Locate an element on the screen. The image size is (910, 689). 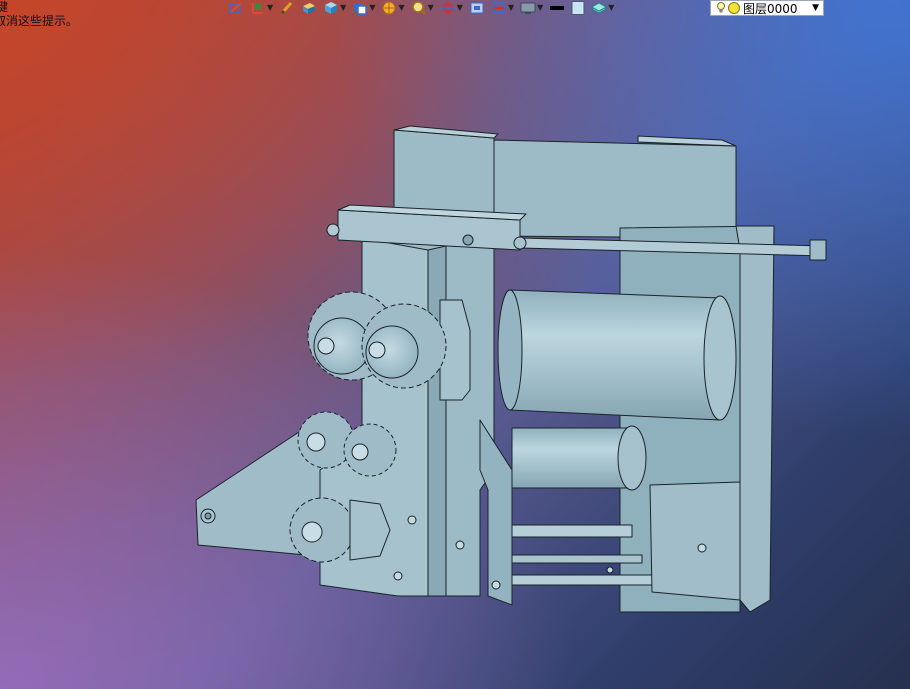
view-icon is located at coordinates (477, 8).